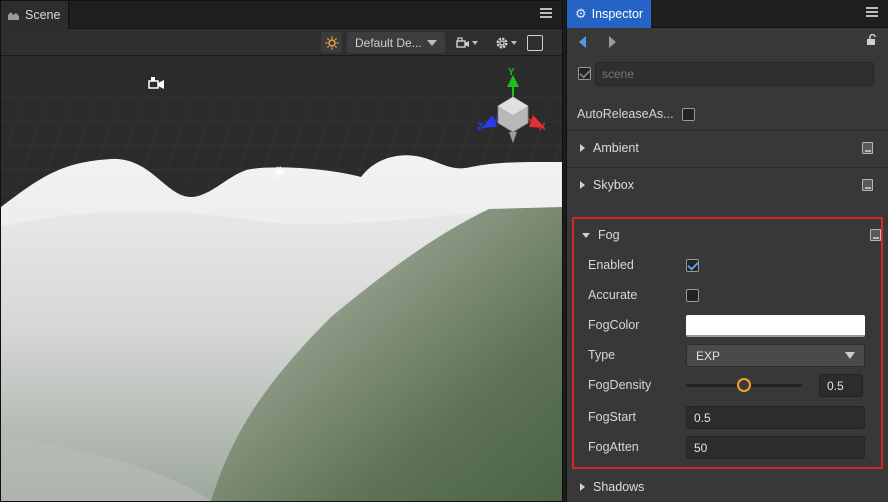  What do you see at coordinates (775, 326) in the screenshot?
I see `fog-color-swatch` at bounding box center [775, 326].